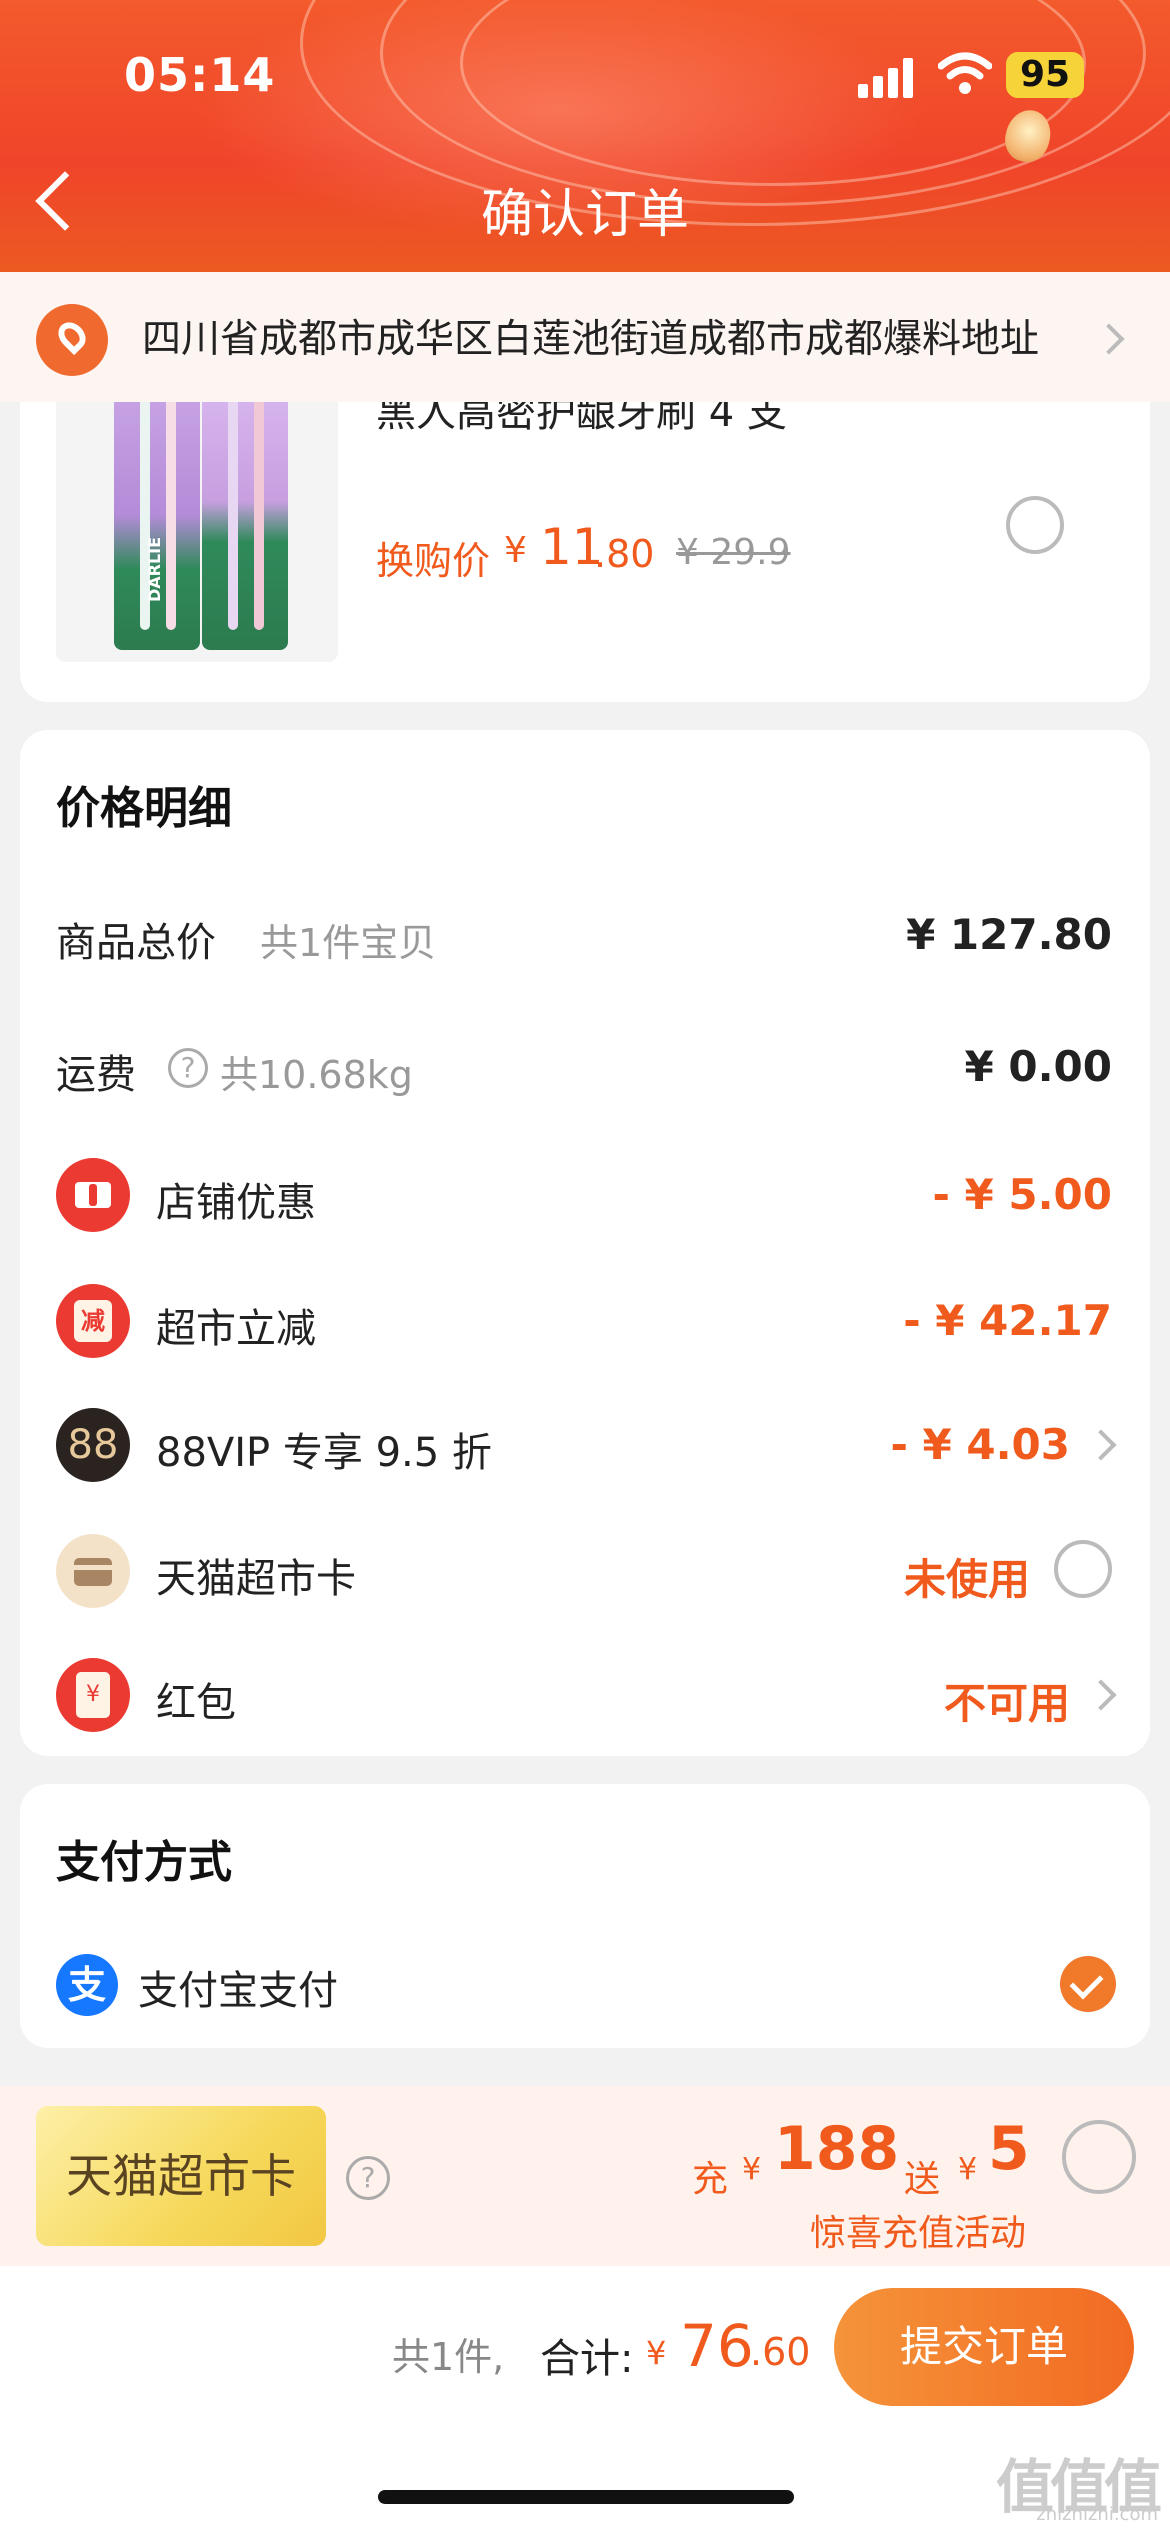 The width and height of the screenshot is (1170, 2532). What do you see at coordinates (1022, 1194) in the screenshot?
I see `row-value-store-discount: - ¥ 5.00` at bounding box center [1022, 1194].